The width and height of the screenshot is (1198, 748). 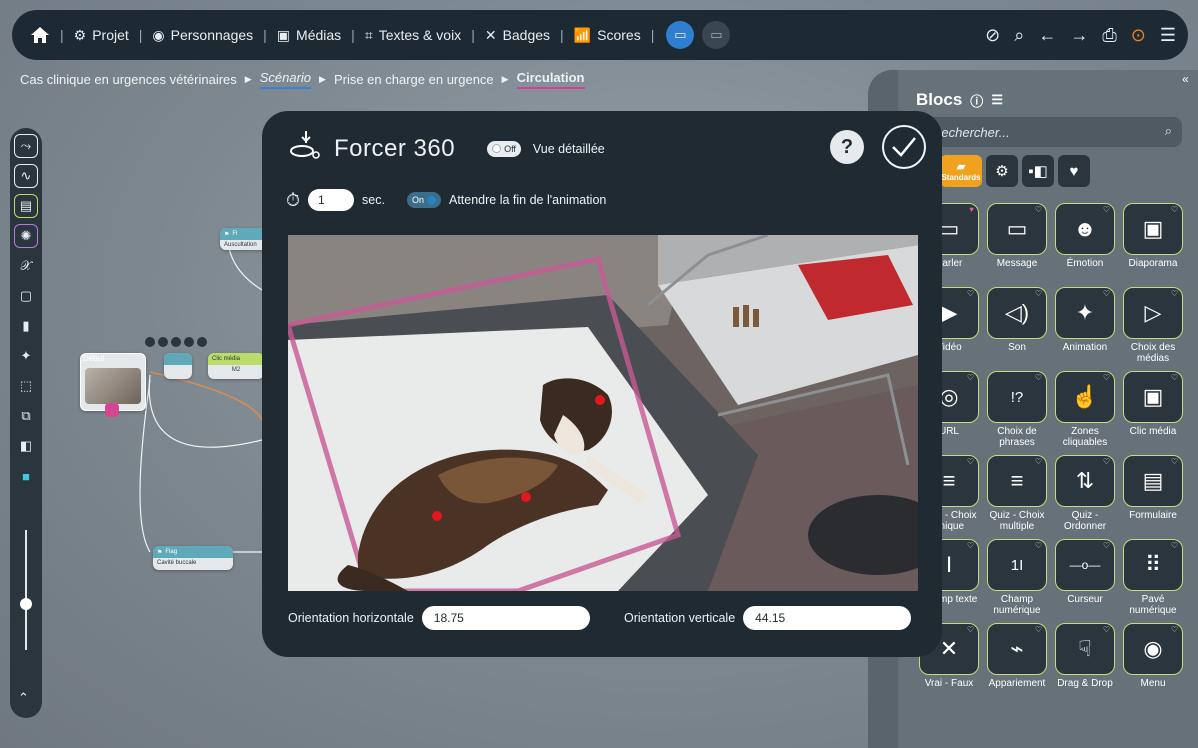 What do you see at coordinates (1153, 328) in the screenshot?
I see `block-choix-des-m-dias: ▷ ♡ Choix des médias` at bounding box center [1153, 328].